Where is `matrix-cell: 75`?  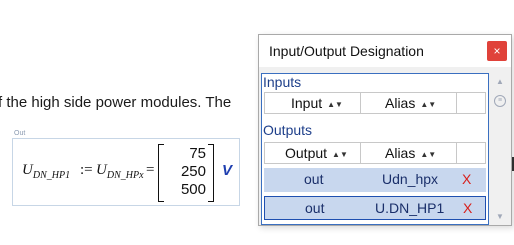 matrix-cell: 75 is located at coordinates (197, 153).